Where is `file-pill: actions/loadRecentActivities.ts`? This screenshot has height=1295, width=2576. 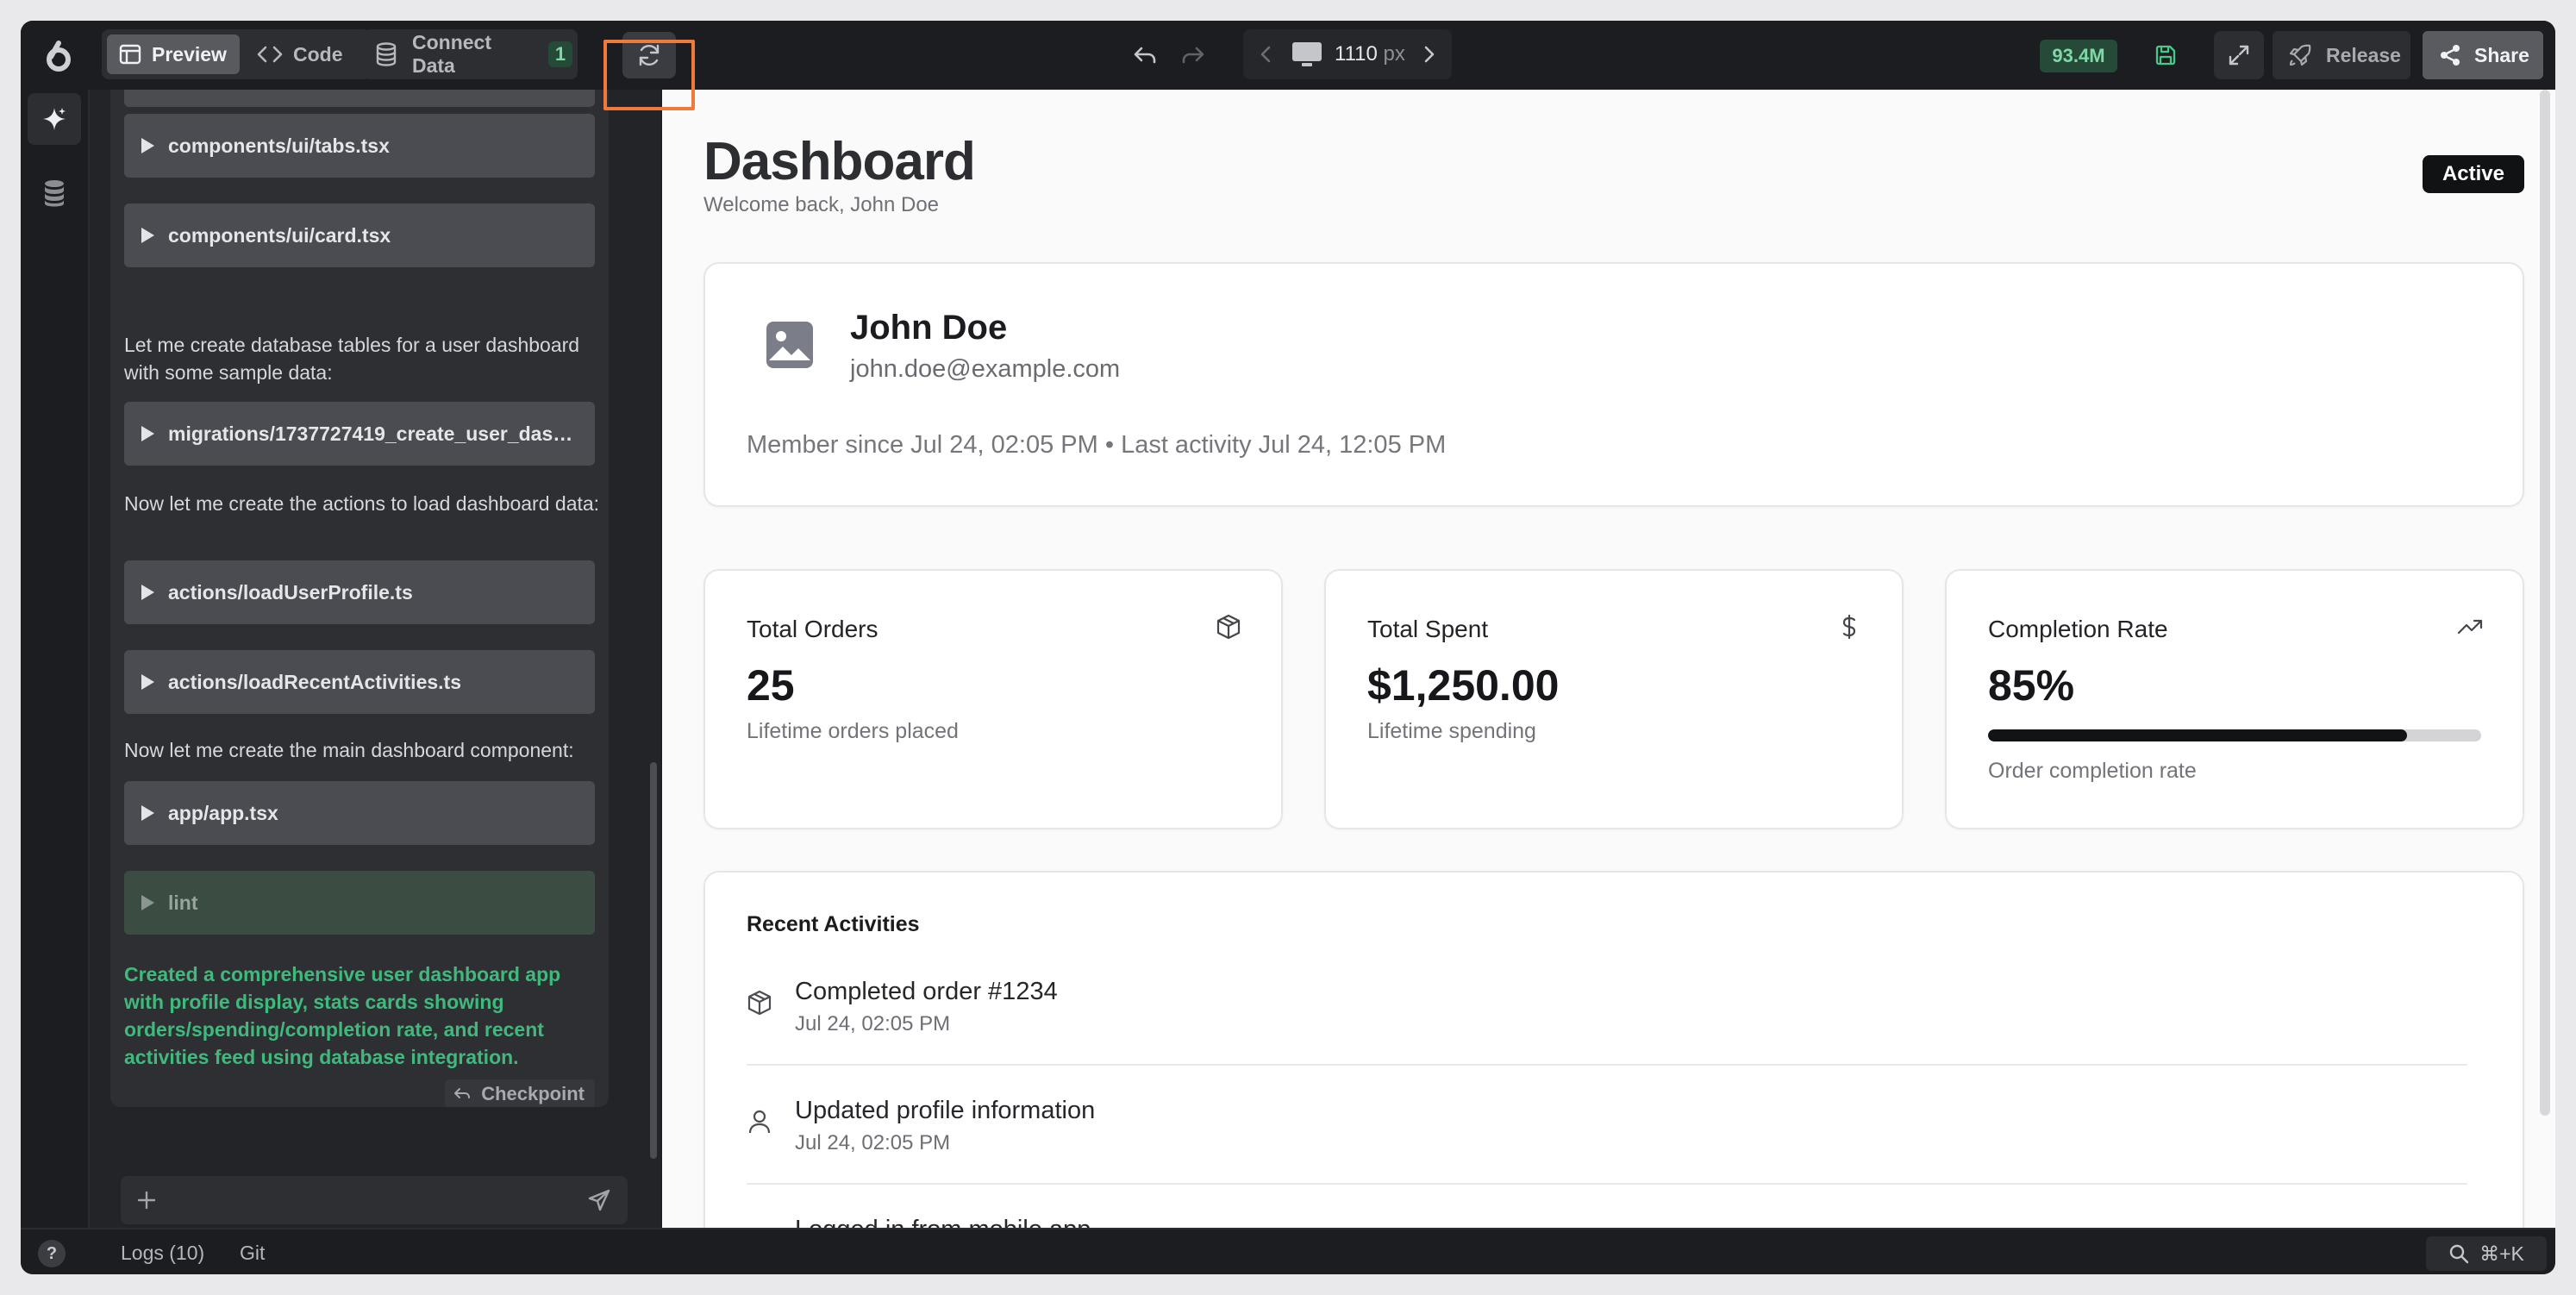 file-pill: actions/loadRecentActivities.ts is located at coordinates (359, 682).